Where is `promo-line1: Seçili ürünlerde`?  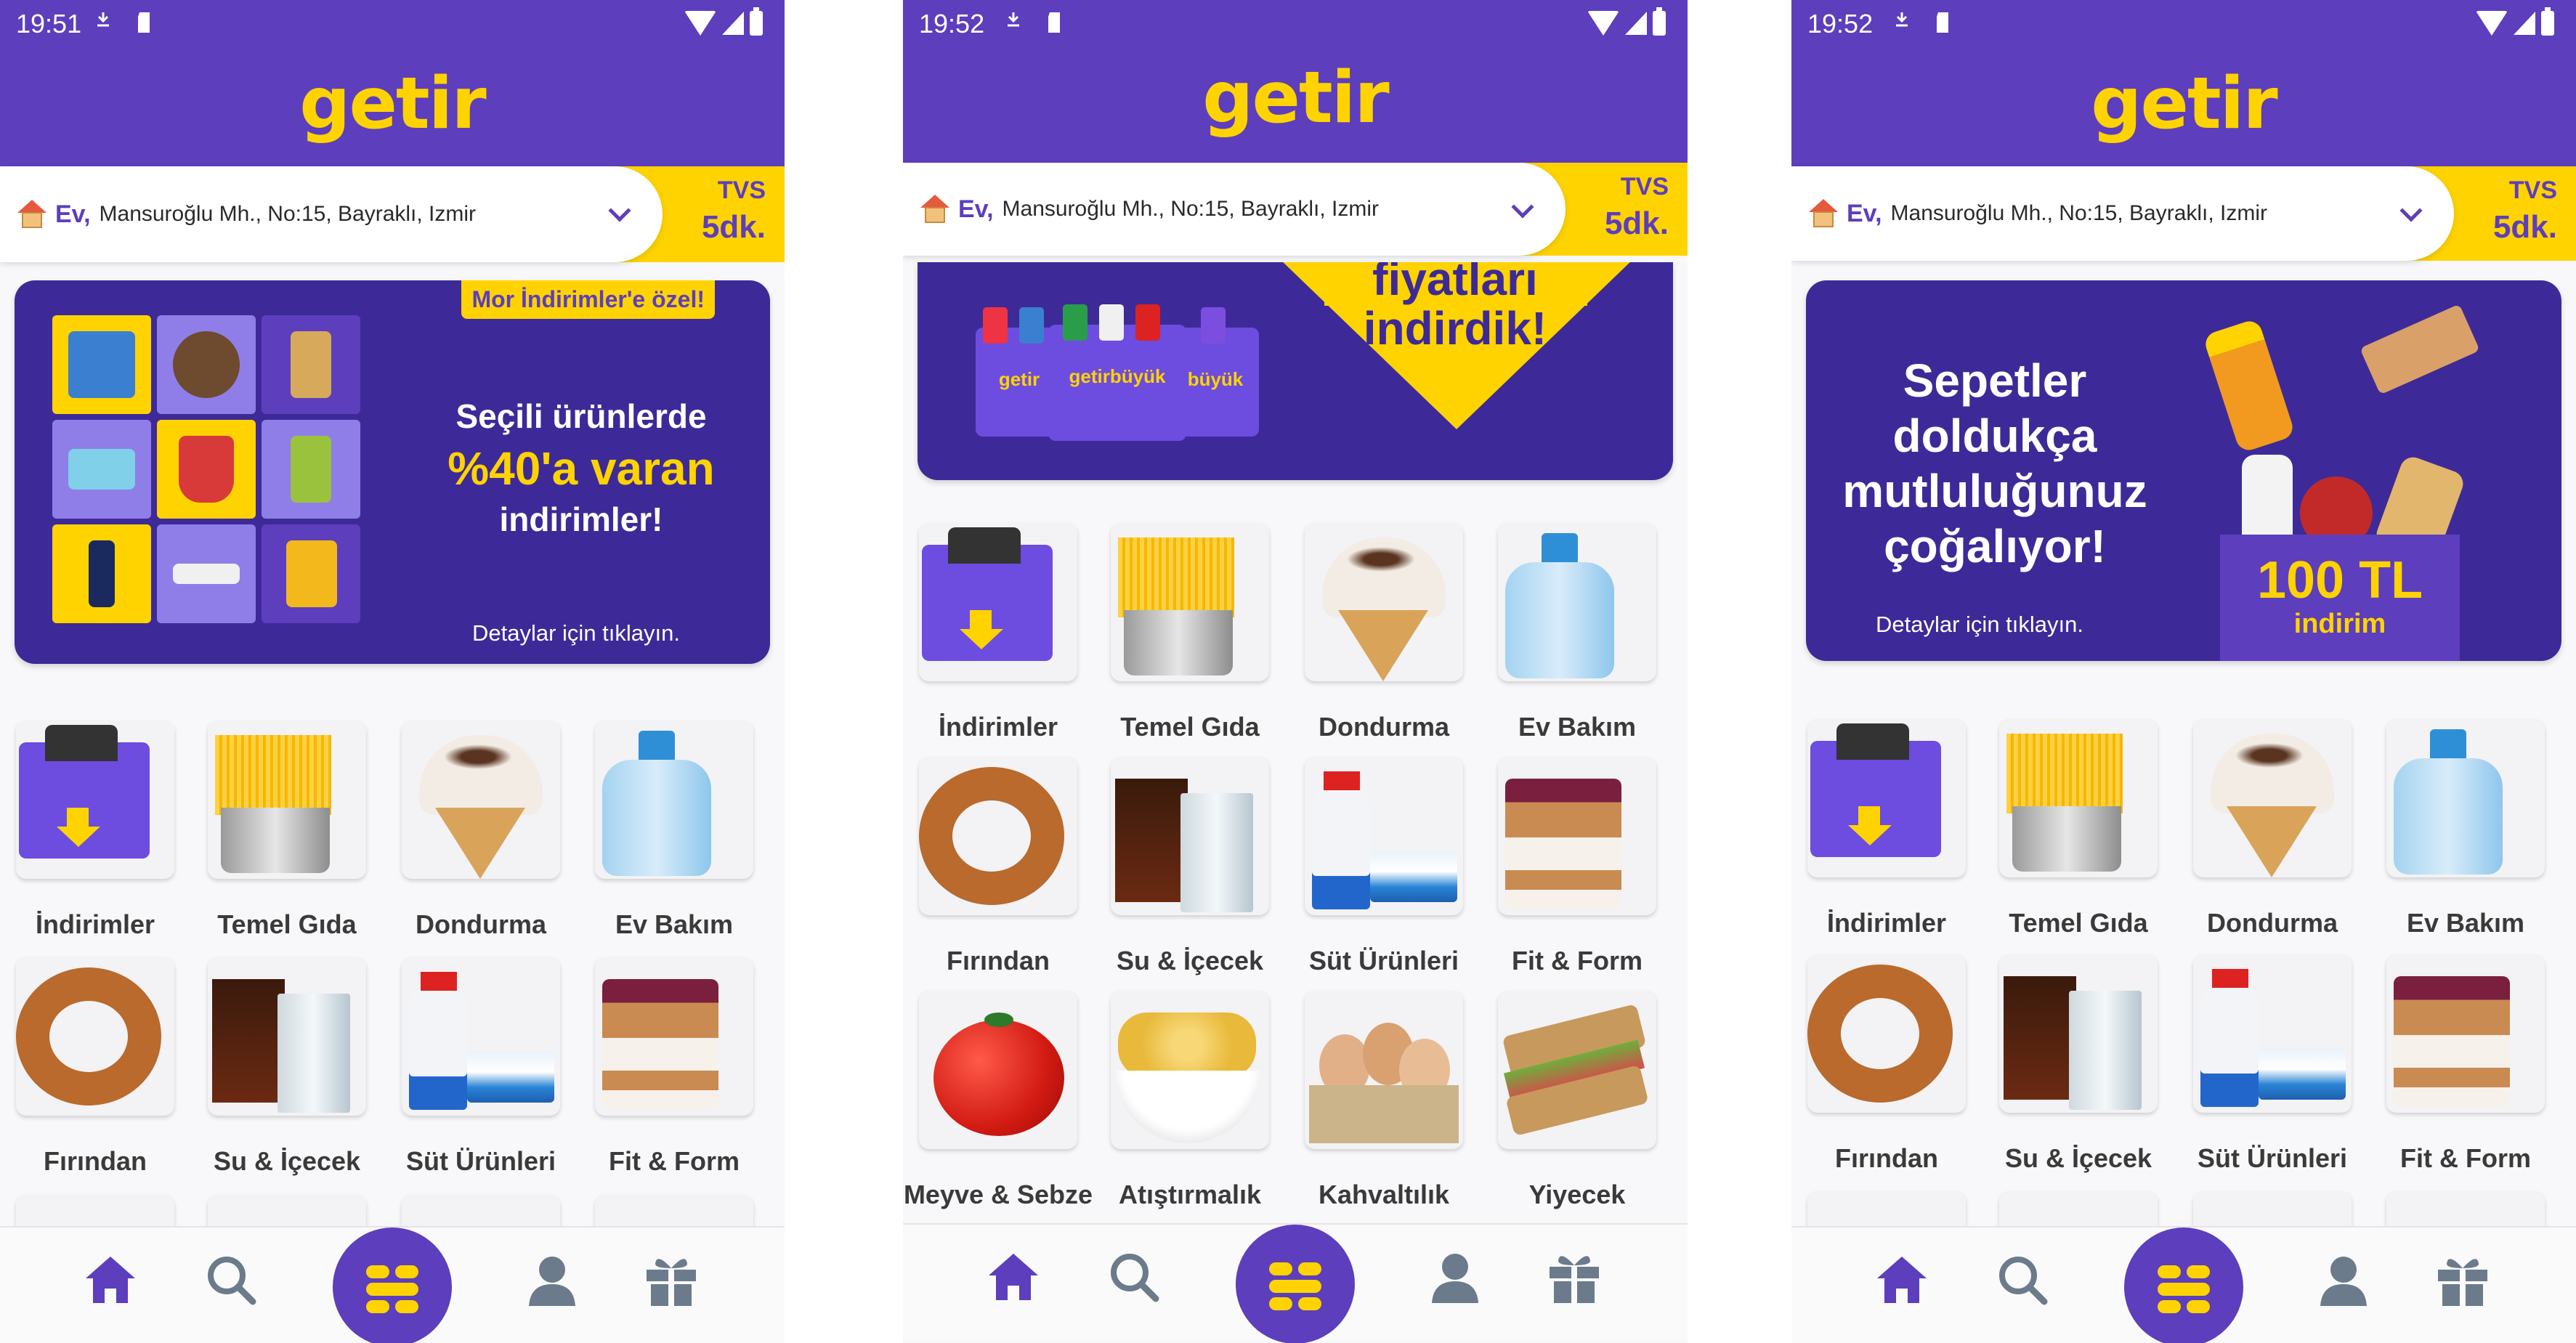 promo-line1: Seçili ürünlerde is located at coordinates (581, 416).